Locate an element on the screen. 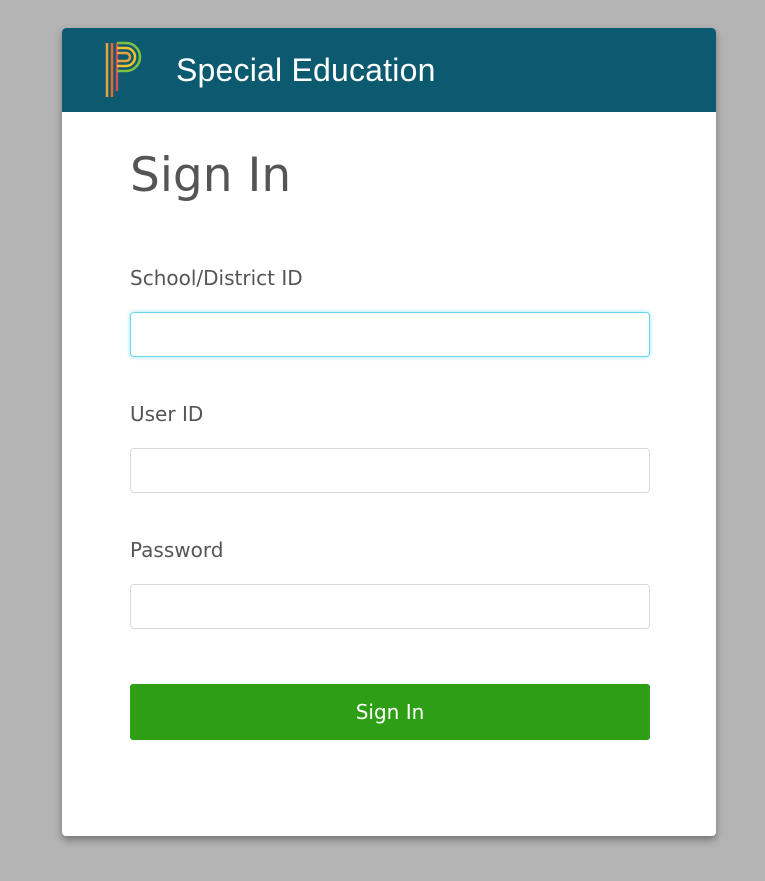  password-input is located at coordinates (390, 606).